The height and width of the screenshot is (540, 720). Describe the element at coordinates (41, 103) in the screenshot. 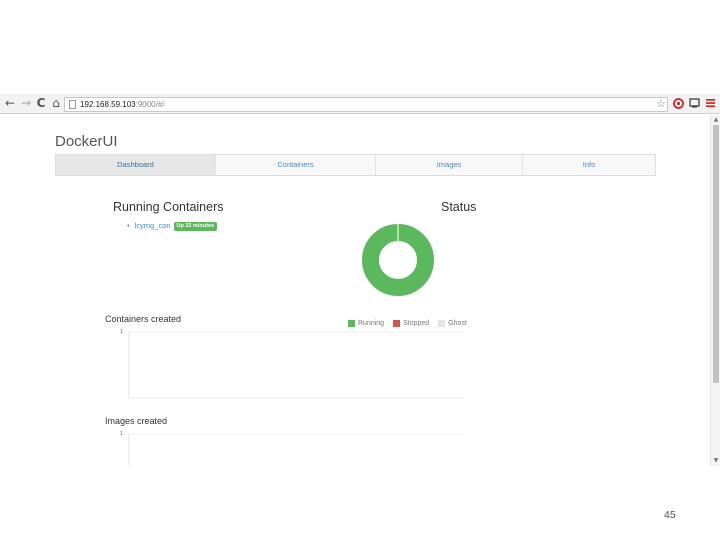

I see `reload-button: C` at that location.